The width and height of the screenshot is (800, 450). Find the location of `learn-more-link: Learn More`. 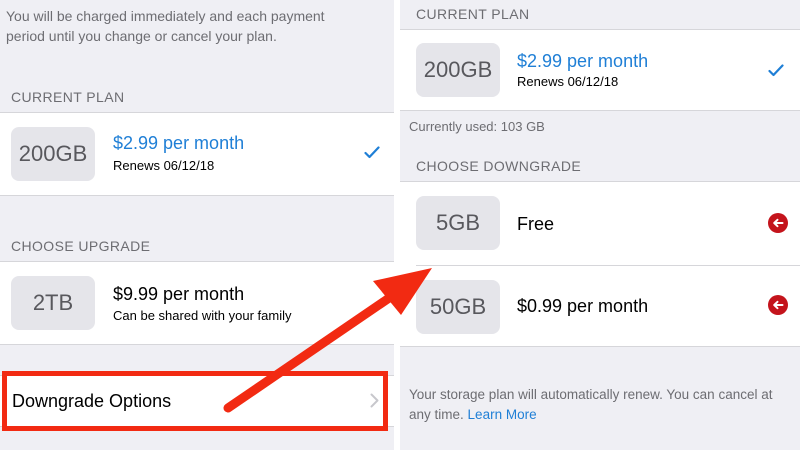

learn-more-link: Learn More is located at coordinates (502, 414).